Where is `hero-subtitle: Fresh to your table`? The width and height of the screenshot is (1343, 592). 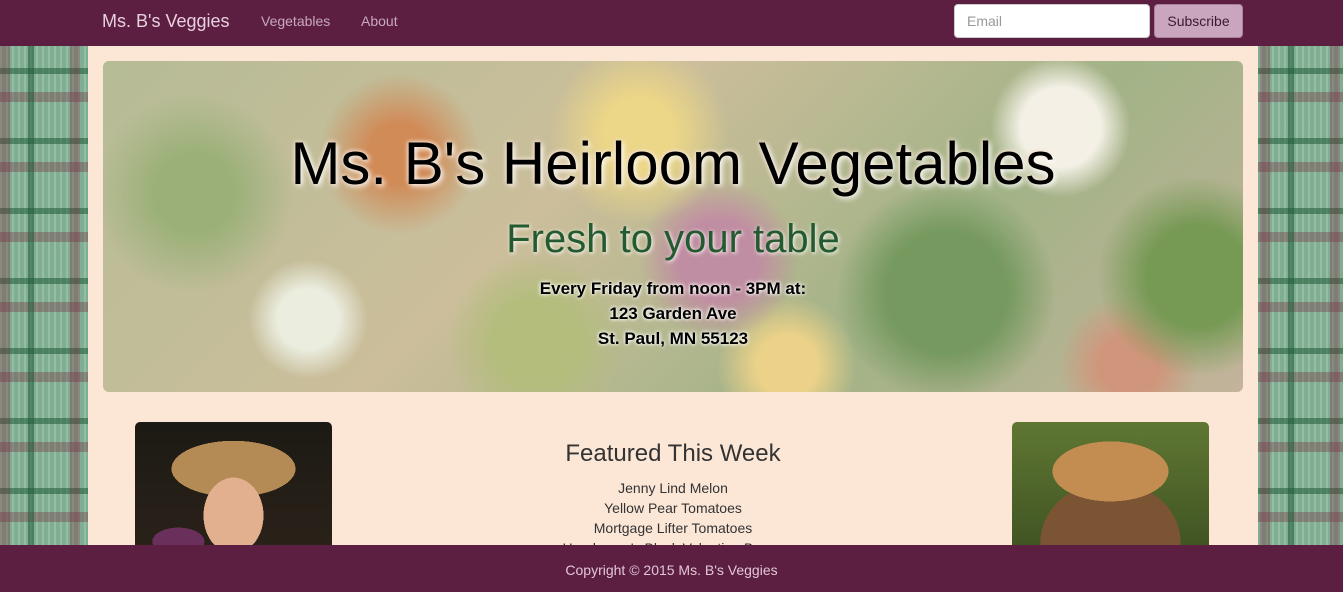
hero-subtitle: Fresh to your table is located at coordinates (673, 239).